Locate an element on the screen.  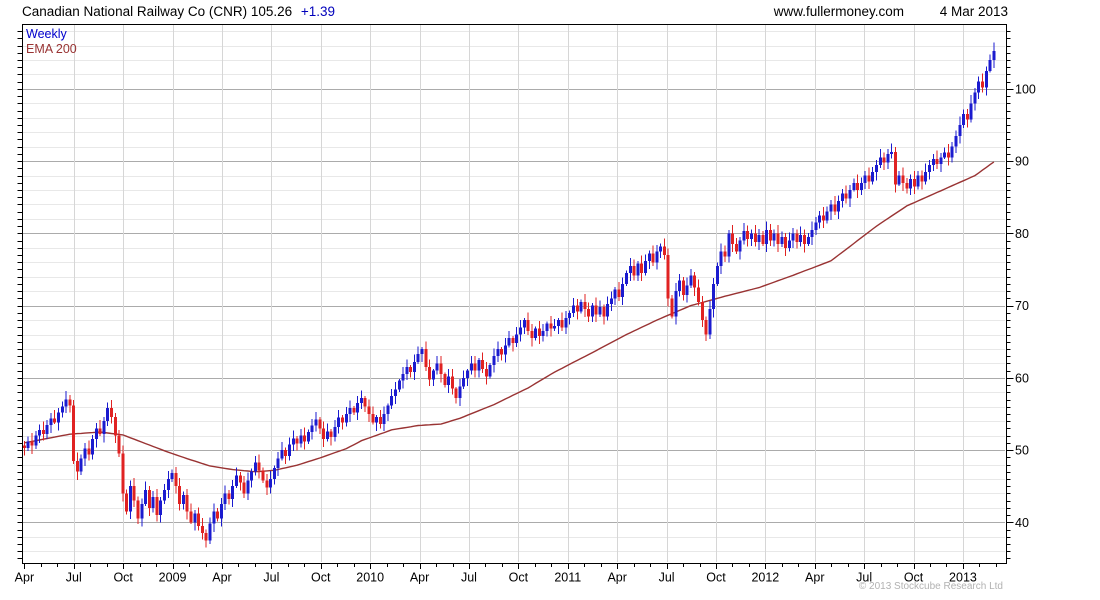
svg-text: 2012 is located at coordinates (765, 578).